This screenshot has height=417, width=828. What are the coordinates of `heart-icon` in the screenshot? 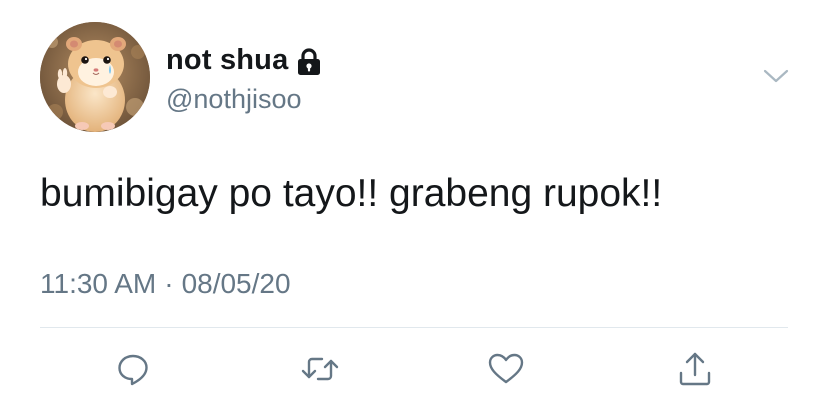 It's located at (506, 368).